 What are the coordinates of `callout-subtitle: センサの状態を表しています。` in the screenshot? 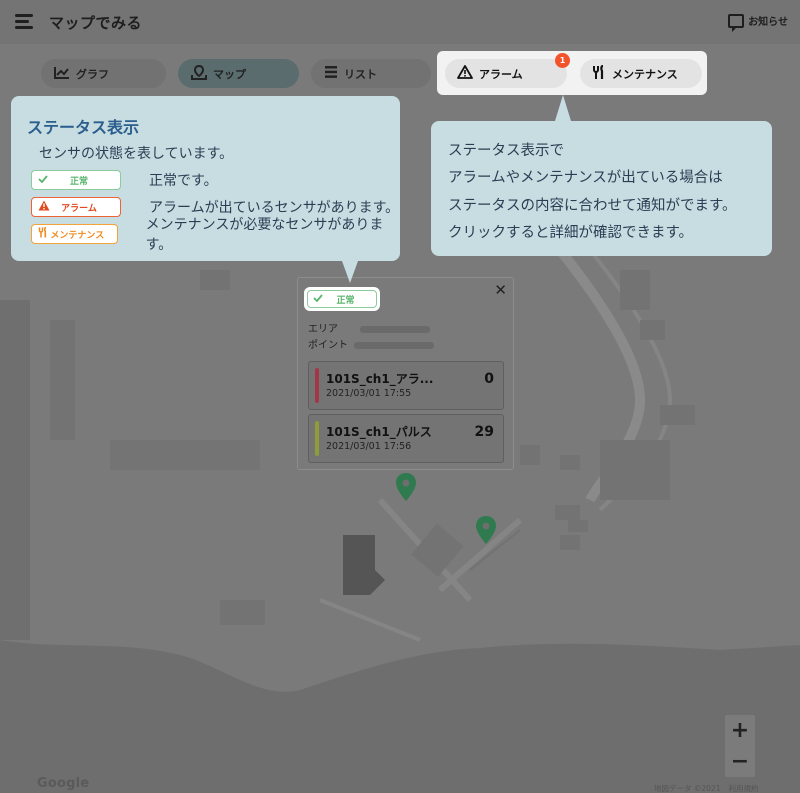 It's located at (136, 154).